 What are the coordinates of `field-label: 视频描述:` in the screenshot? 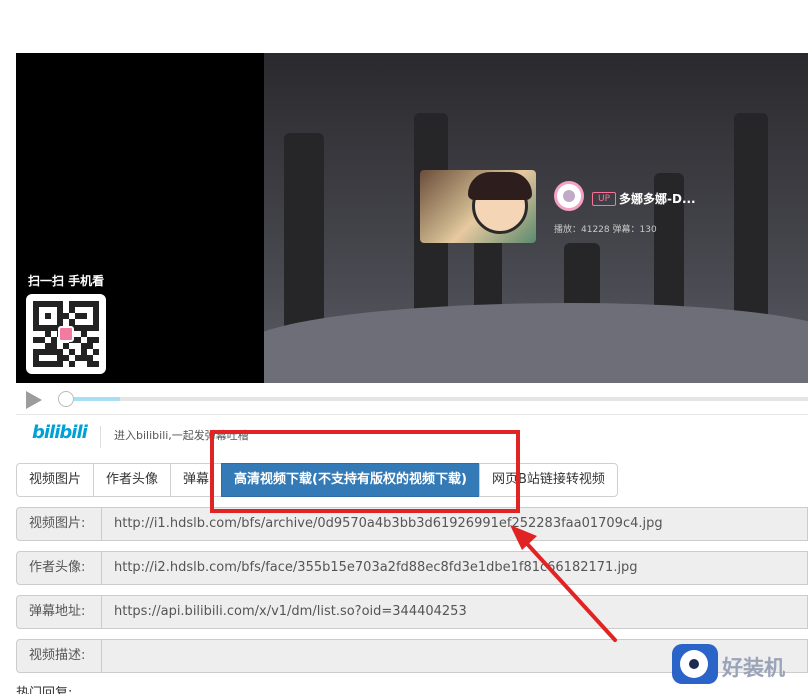 It's located at (59, 656).